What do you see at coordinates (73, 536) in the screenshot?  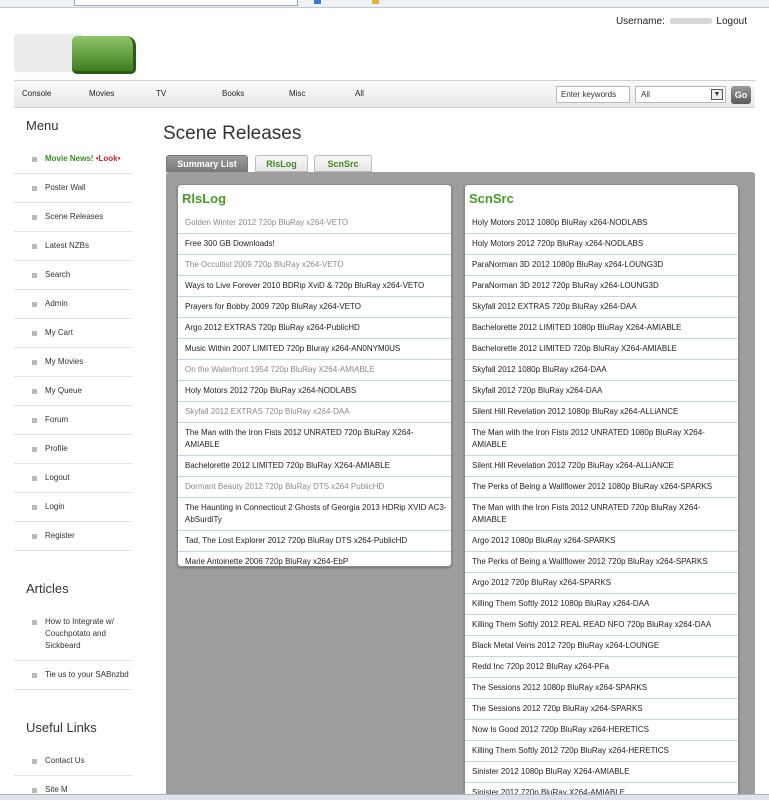 I see `sidebar-item-register: Register` at bounding box center [73, 536].